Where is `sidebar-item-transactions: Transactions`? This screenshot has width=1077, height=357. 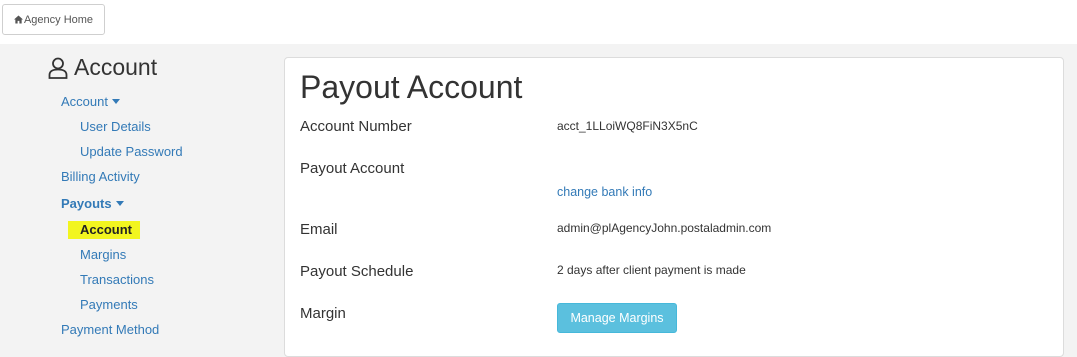
sidebar-item-transactions: Transactions is located at coordinates (117, 280).